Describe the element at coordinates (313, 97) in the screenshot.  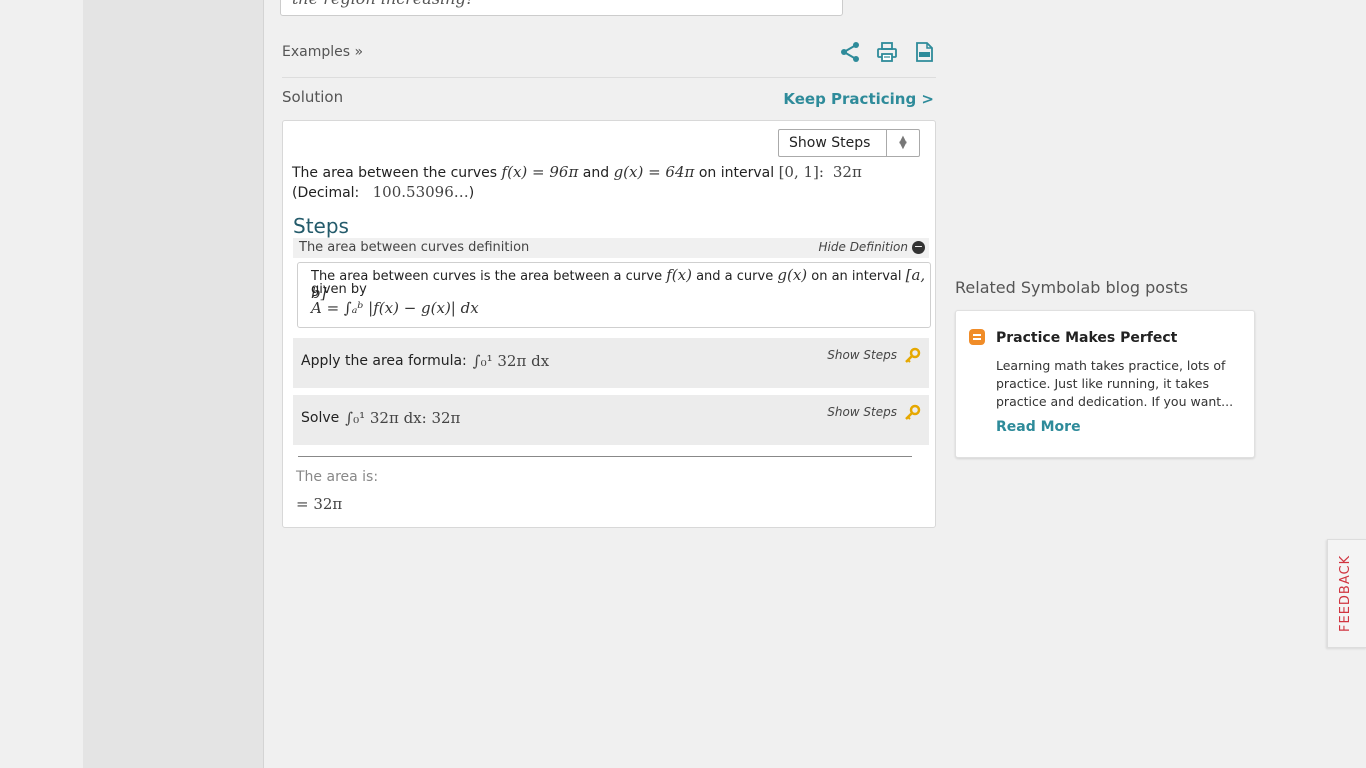
I see `solution-label: Solution` at that location.